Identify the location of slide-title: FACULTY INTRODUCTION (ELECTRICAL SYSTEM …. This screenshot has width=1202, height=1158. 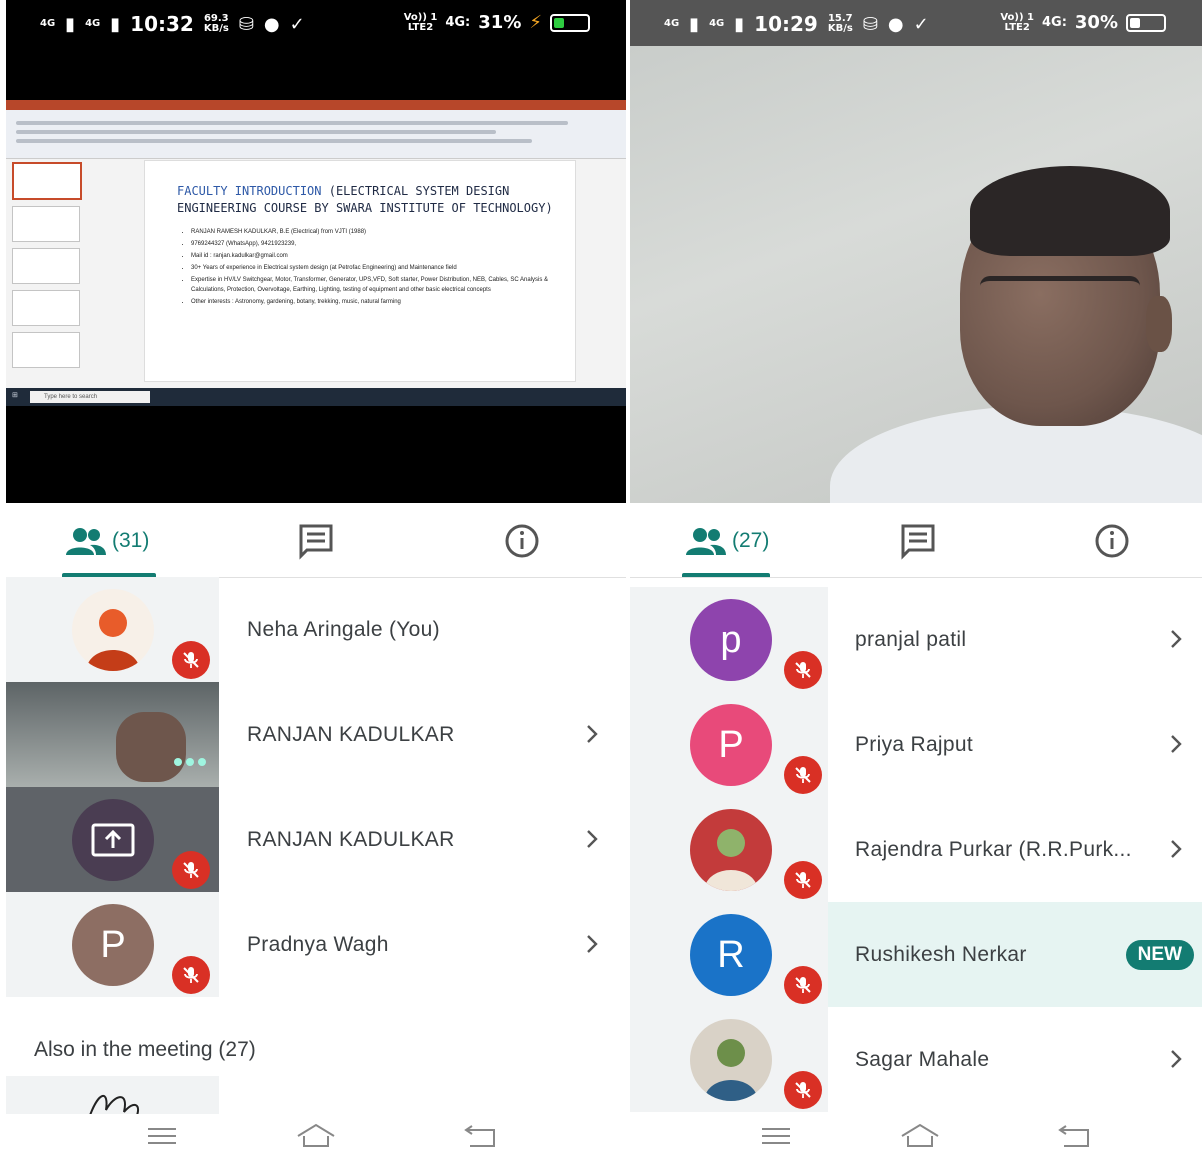
(365, 199).